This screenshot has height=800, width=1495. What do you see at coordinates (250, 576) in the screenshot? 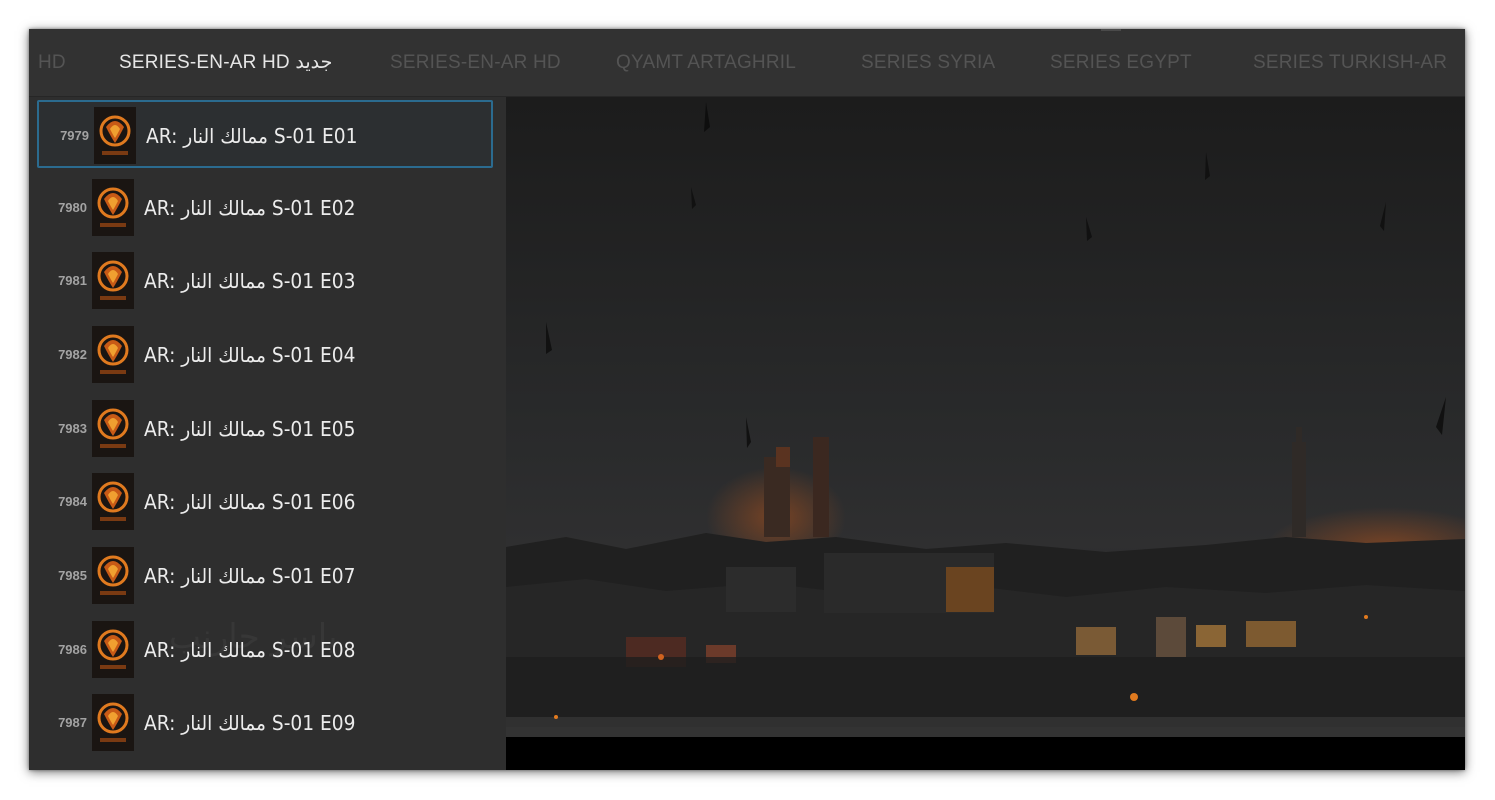
I see `episode-title: AR: ممالك النار S-01 E07` at bounding box center [250, 576].